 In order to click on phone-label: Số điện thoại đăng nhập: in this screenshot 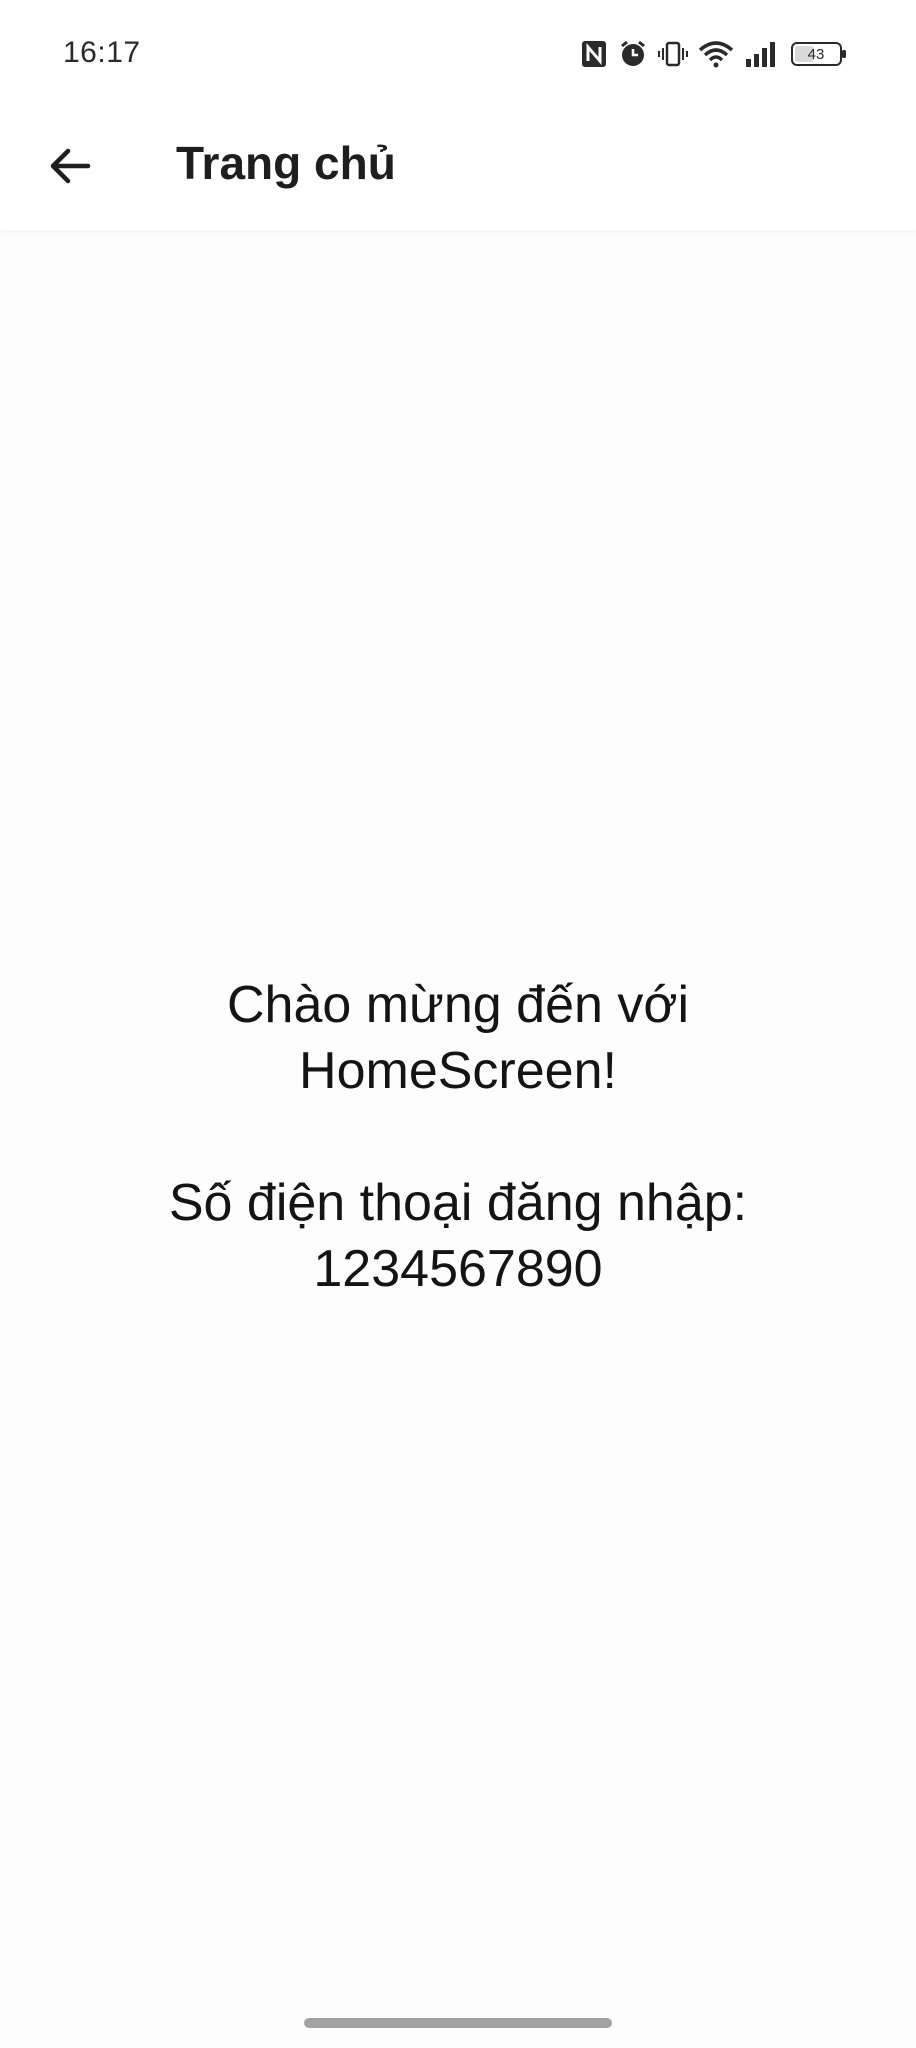, I will do `click(458, 1203)`.